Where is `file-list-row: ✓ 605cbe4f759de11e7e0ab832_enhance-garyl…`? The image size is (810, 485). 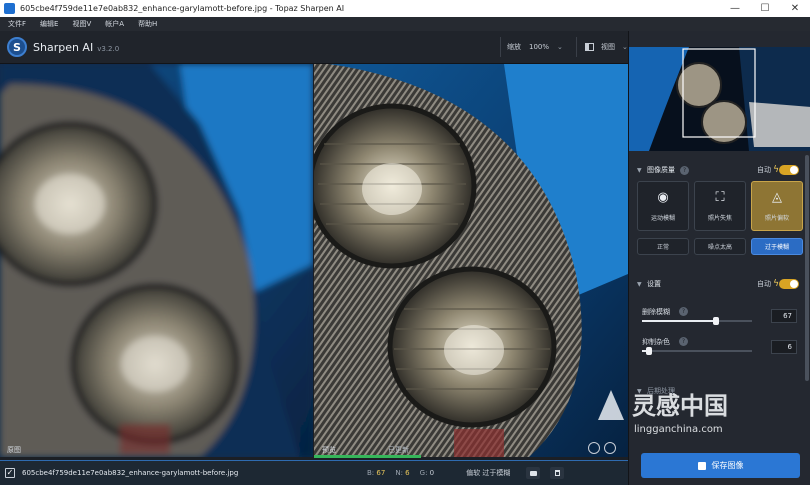 file-list-row: ✓ 605cbe4f759de11e7e0ab832_enhance-garyl… is located at coordinates (314, 472).